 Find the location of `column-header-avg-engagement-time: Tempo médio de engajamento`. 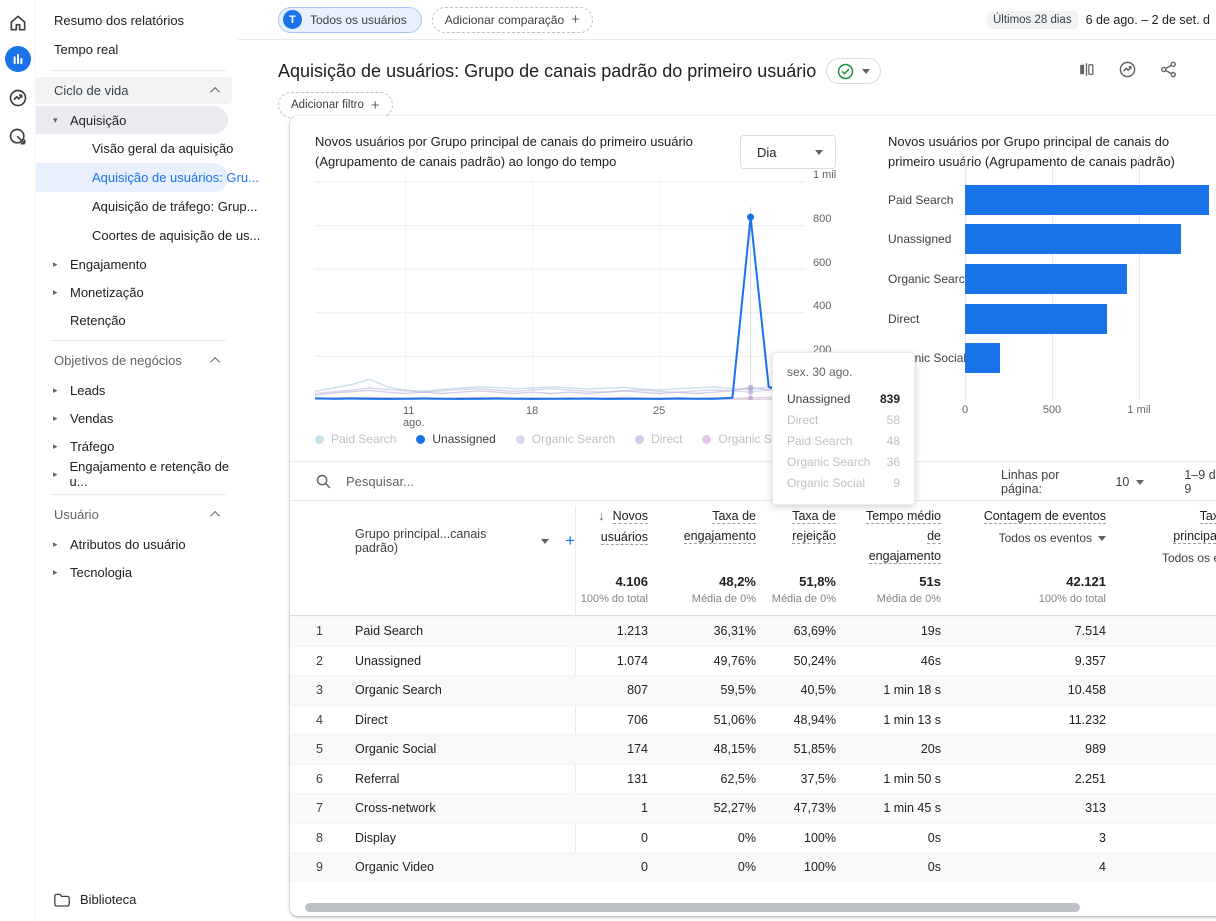

column-header-avg-engagement-time: Tempo médio de engajamento is located at coordinates (888, 537).